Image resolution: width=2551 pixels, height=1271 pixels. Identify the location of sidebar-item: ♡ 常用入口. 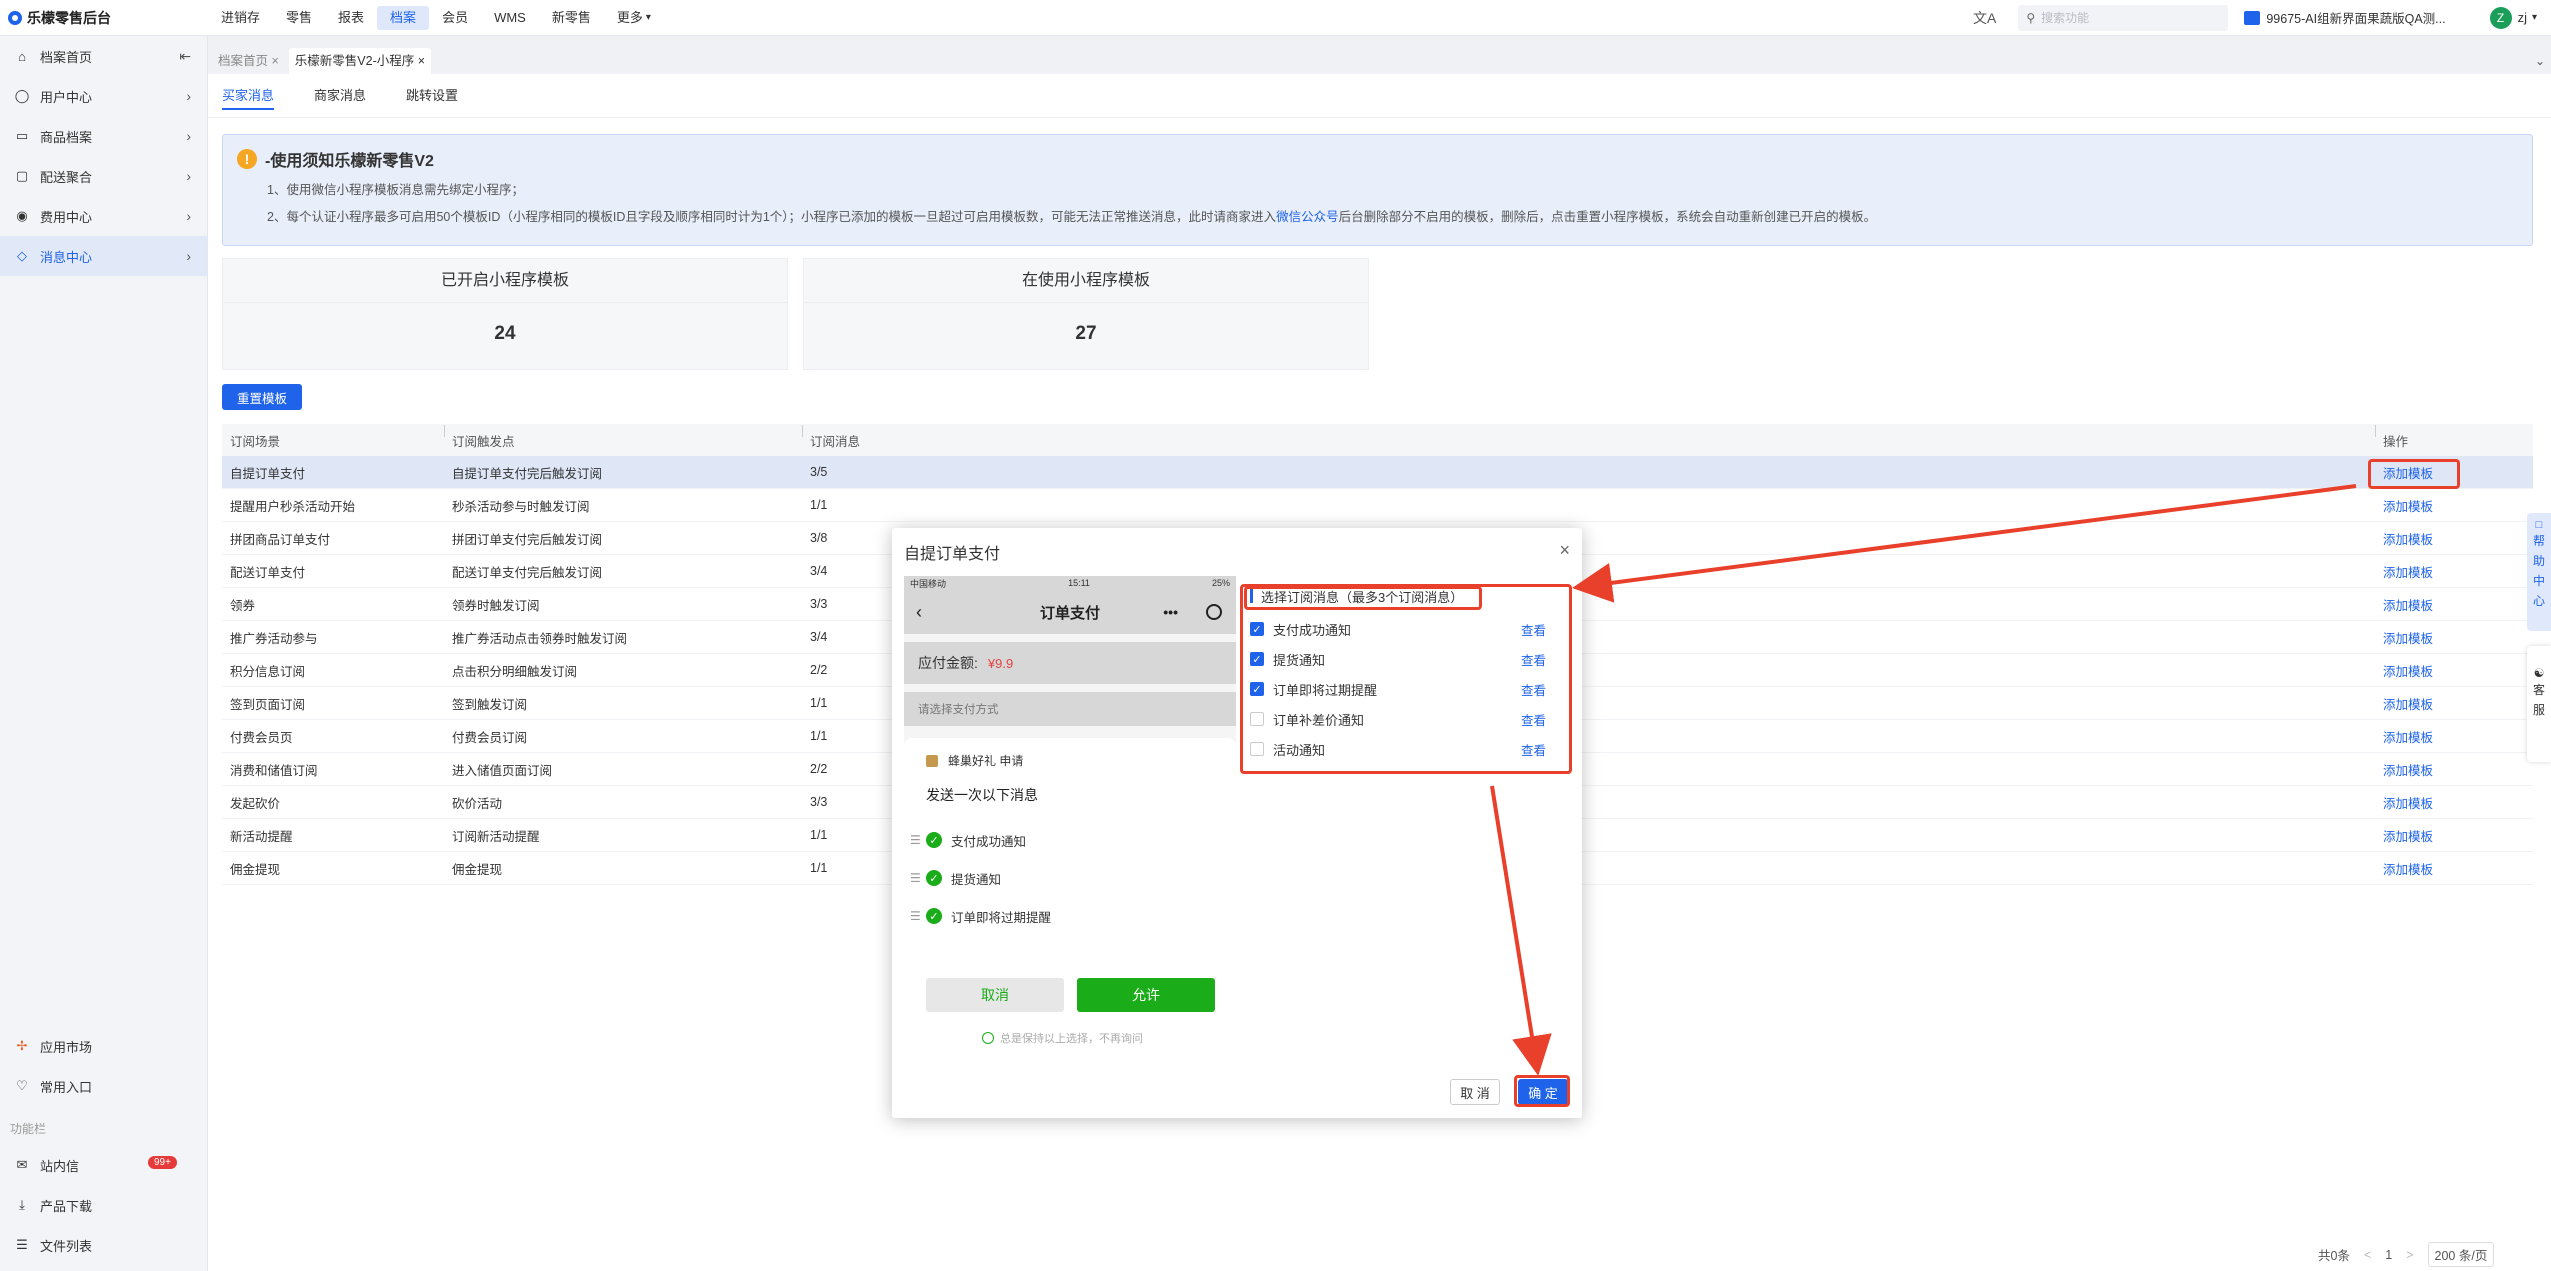
(103, 1086).